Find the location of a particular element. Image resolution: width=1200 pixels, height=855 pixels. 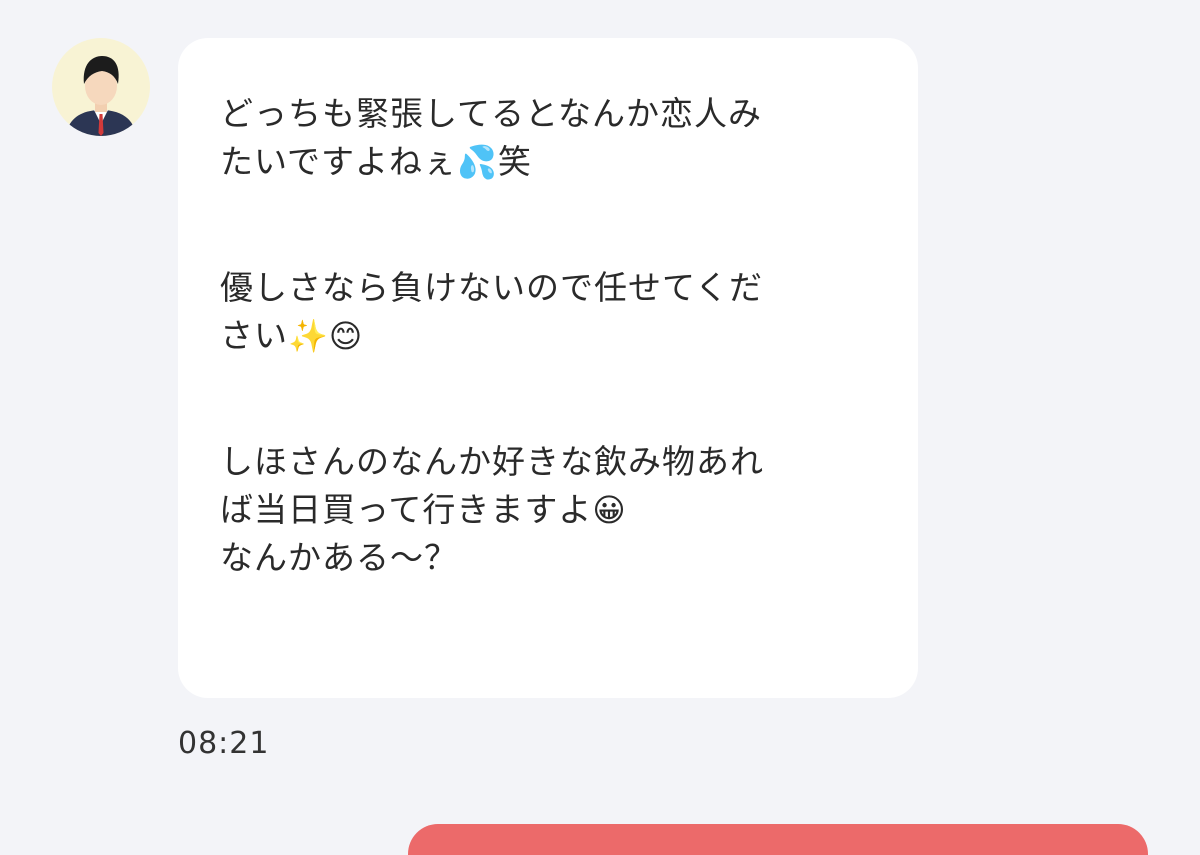

outgoing-message-bubble is located at coordinates (778, 839).